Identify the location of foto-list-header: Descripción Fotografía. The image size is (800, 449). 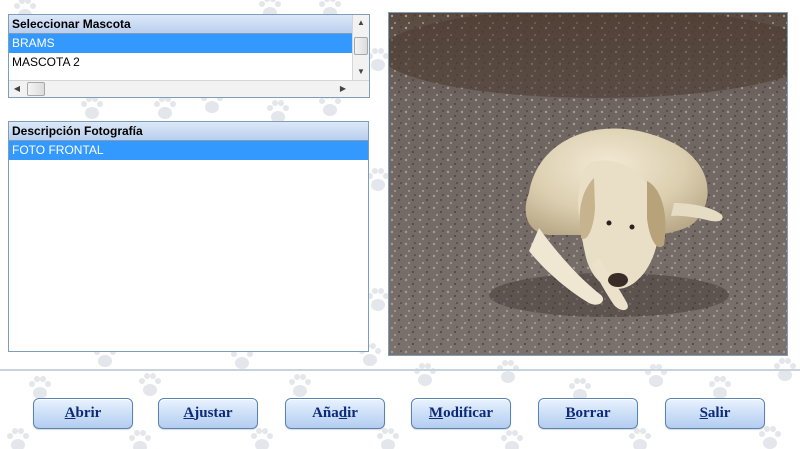
(188, 131).